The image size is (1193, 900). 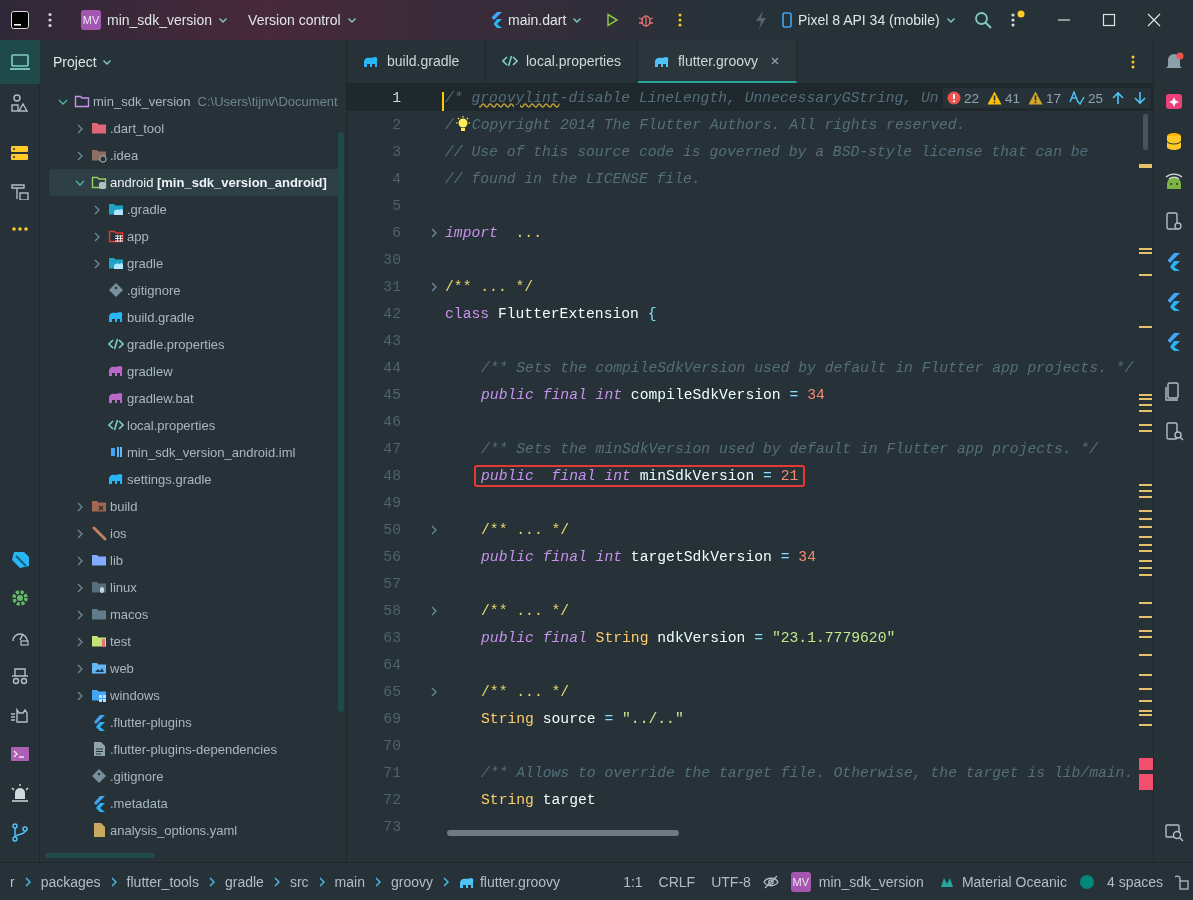 I want to click on lock-icon, so click(x=1182, y=881).